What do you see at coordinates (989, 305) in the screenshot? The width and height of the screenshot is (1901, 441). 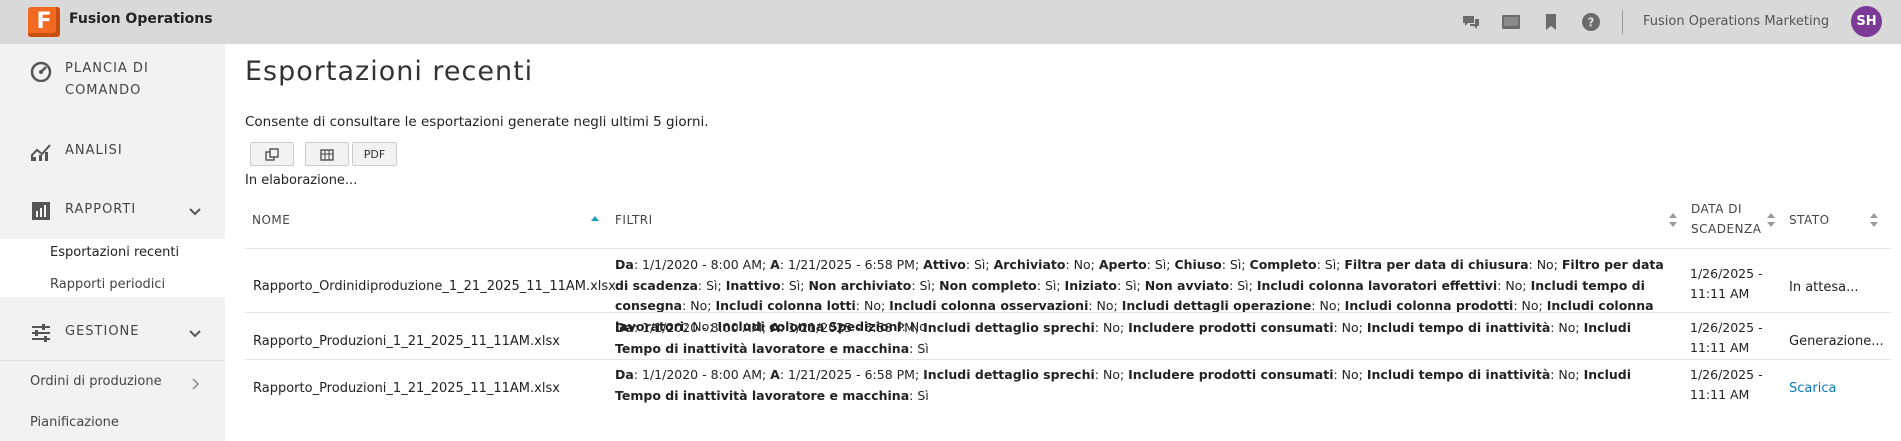 I see `filter-key: Includi colonna osservazioni` at bounding box center [989, 305].